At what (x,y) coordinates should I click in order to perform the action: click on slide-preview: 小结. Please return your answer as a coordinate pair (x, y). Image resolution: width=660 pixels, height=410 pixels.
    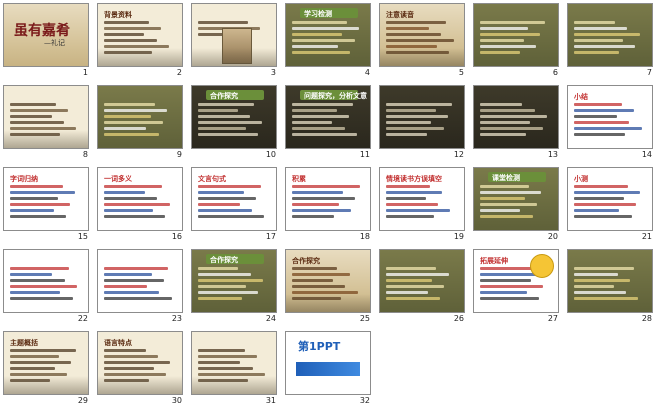
    Looking at the image, I should click on (610, 117).